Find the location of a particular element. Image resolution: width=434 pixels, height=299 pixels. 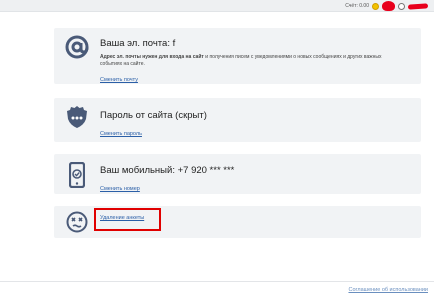

terms-of-use-link: Соглашение об использовании is located at coordinates (388, 290).